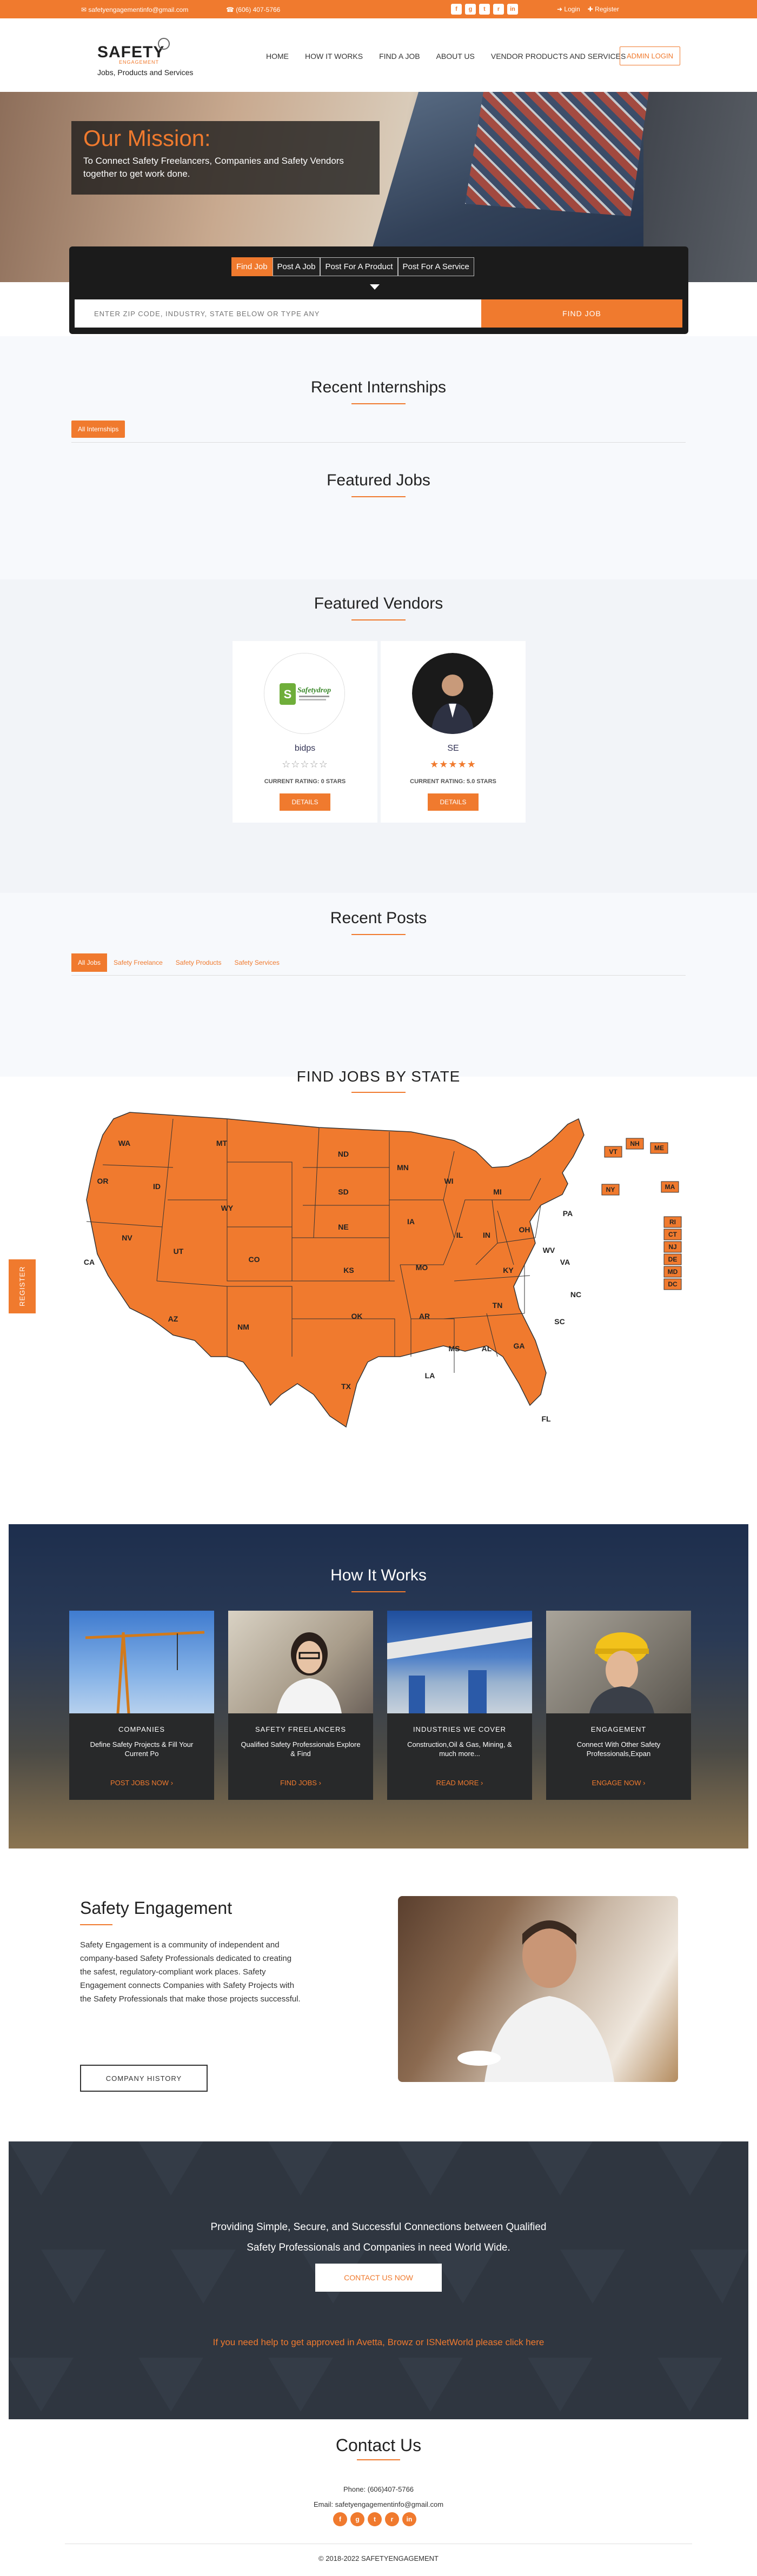  What do you see at coordinates (252, 266) in the screenshot?
I see `tab-find-job: Find Job` at bounding box center [252, 266].